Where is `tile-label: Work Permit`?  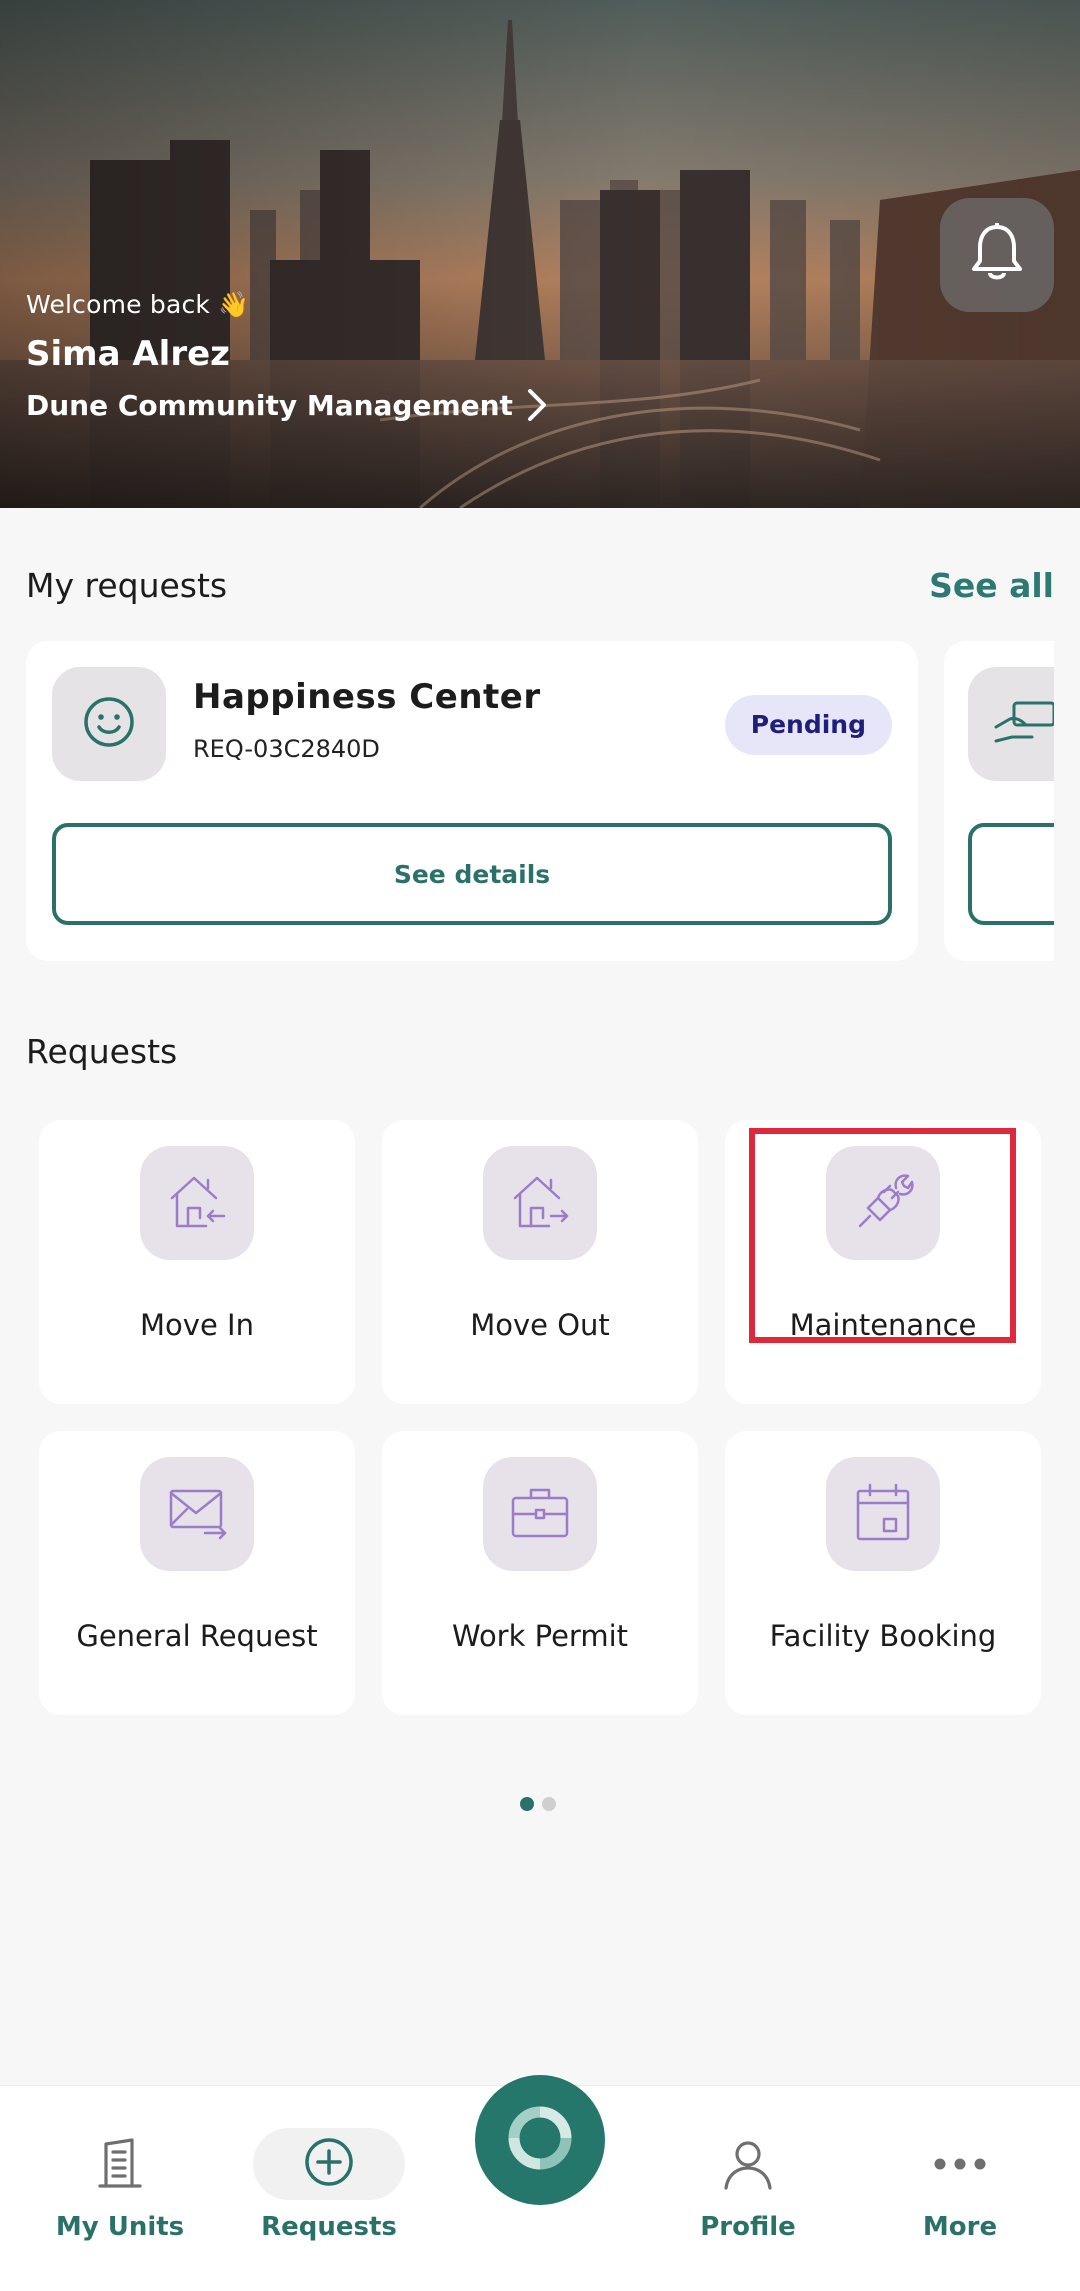 tile-label: Work Permit is located at coordinates (540, 1636).